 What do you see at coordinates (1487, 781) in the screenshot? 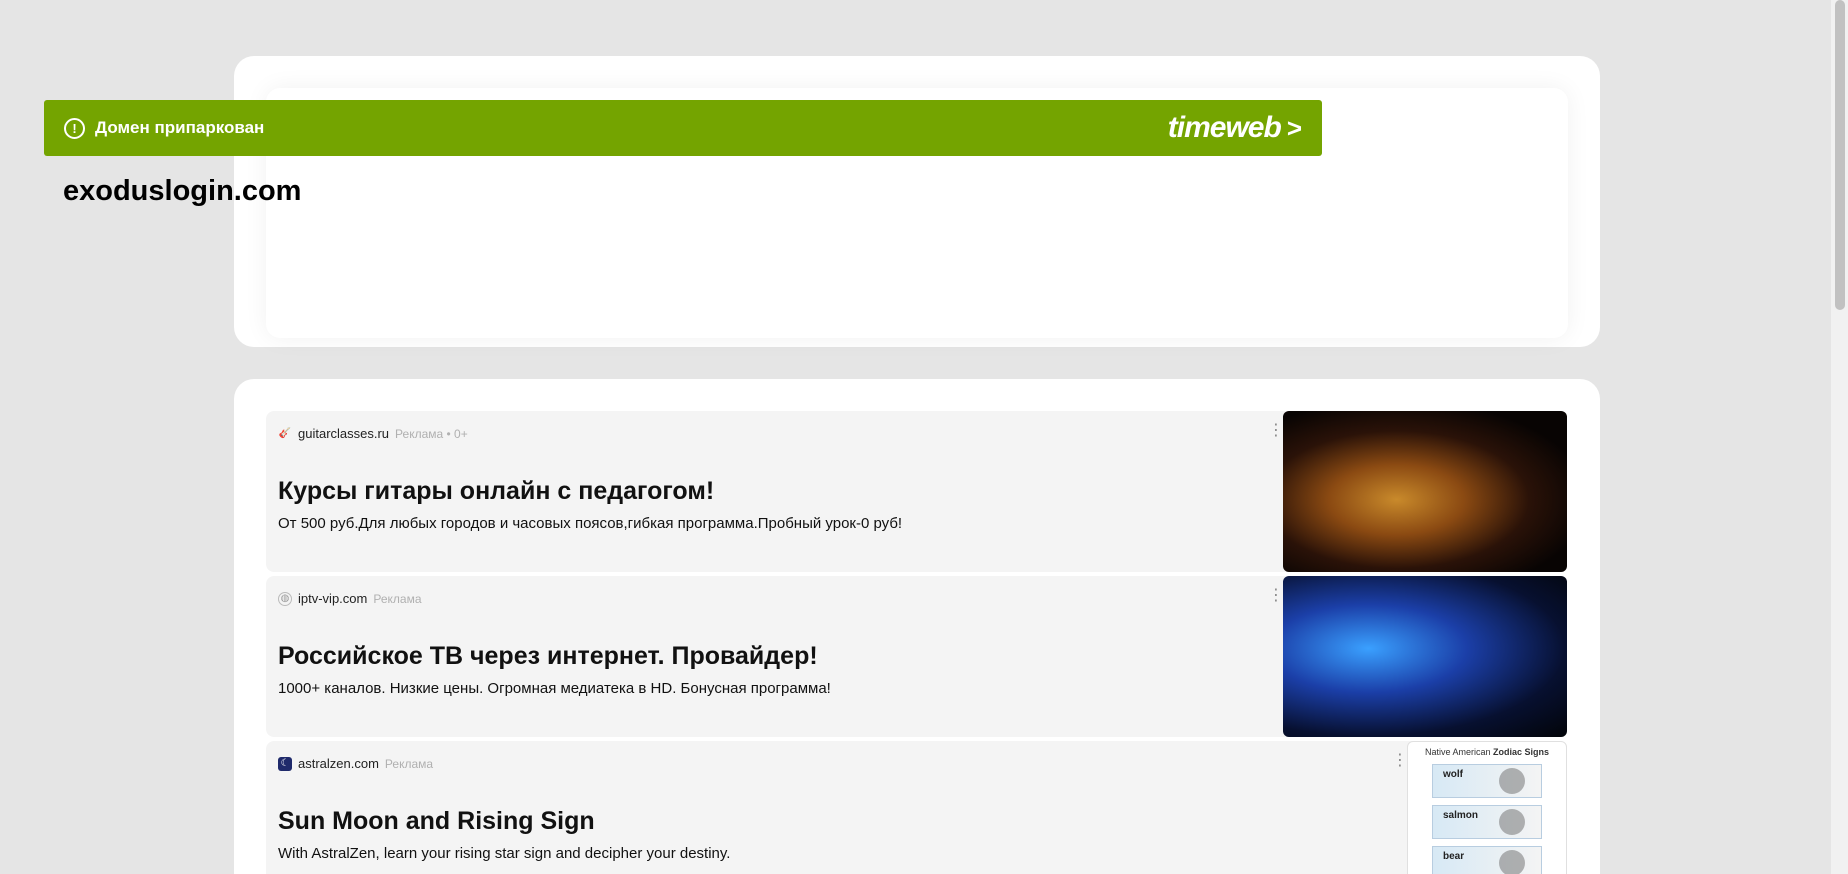
I see `zodiac-sign-wolf: wolf` at bounding box center [1487, 781].